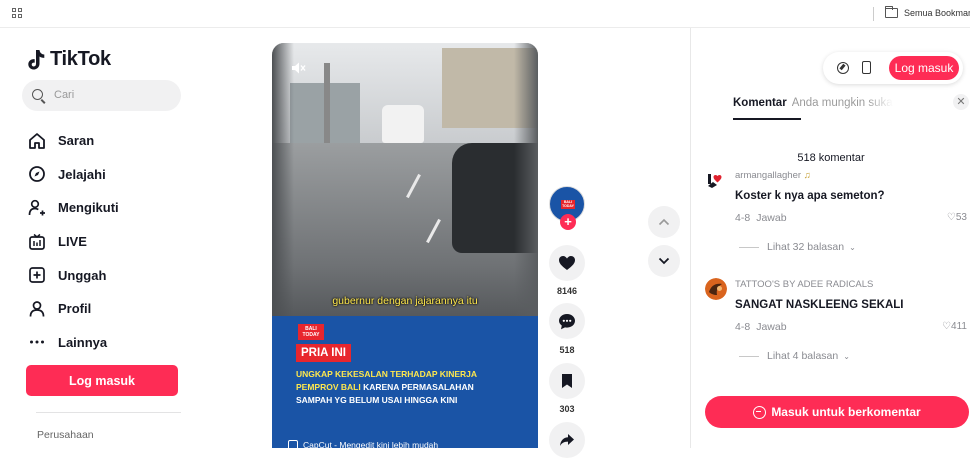  Describe the element at coordinates (323, 353) in the screenshot. I see `news-headline: PRIA INI` at that location.